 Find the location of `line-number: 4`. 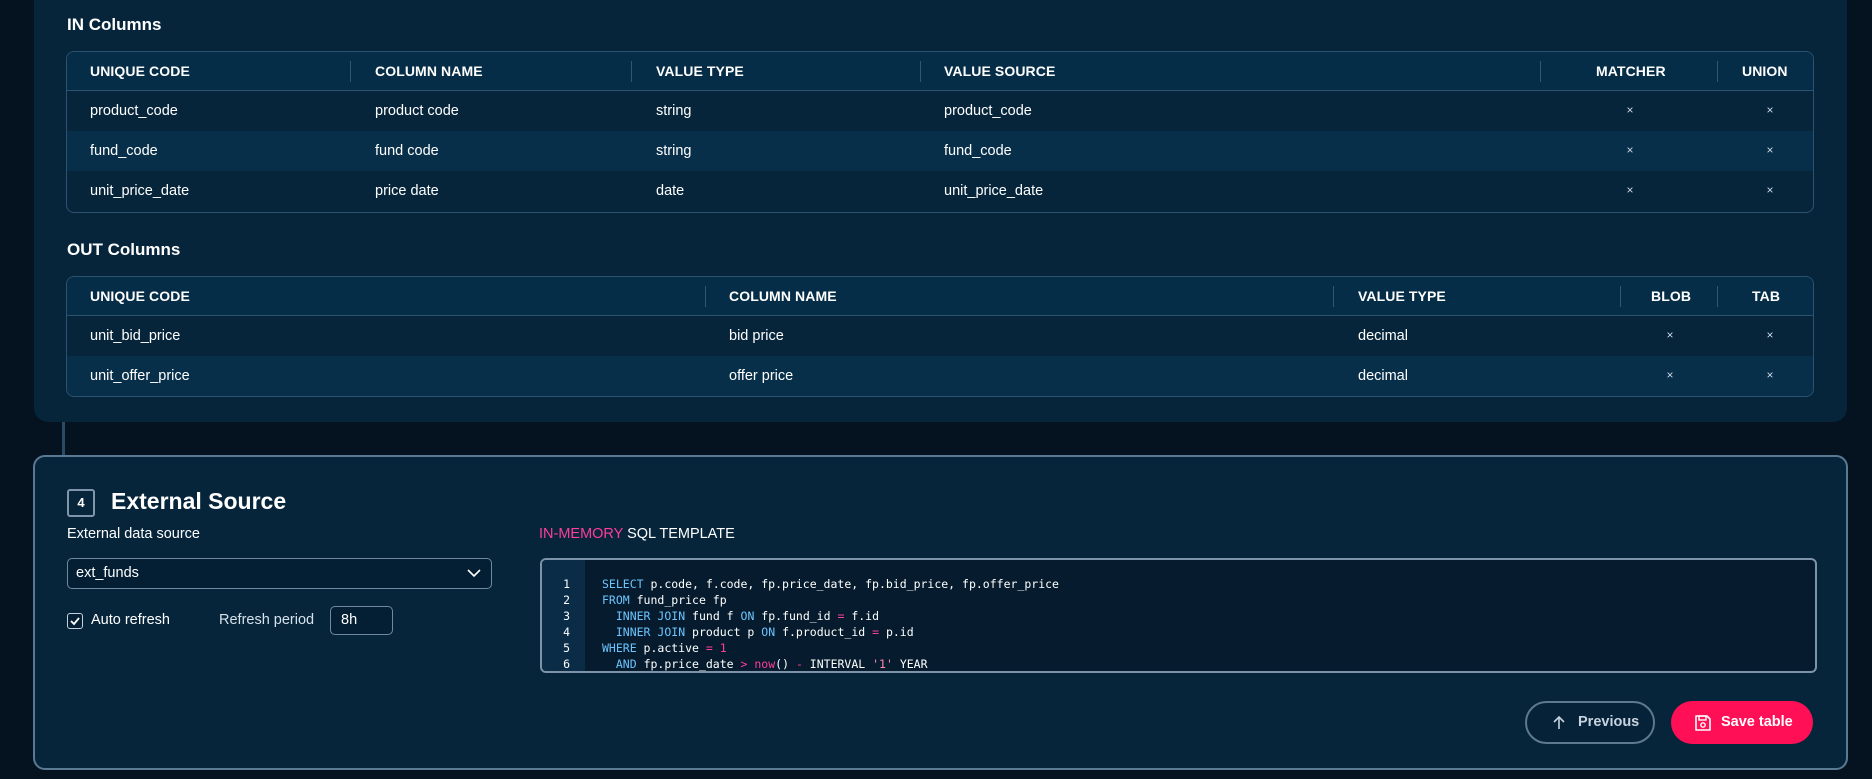

line-number: 4 is located at coordinates (566, 632).